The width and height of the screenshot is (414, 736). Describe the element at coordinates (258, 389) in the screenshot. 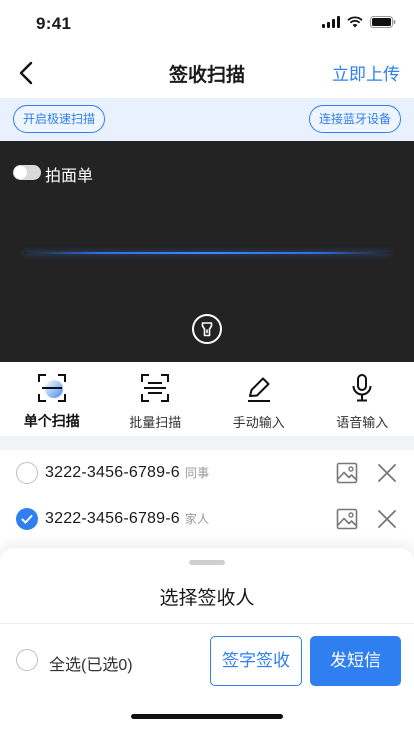

I see `pen-icon` at that location.